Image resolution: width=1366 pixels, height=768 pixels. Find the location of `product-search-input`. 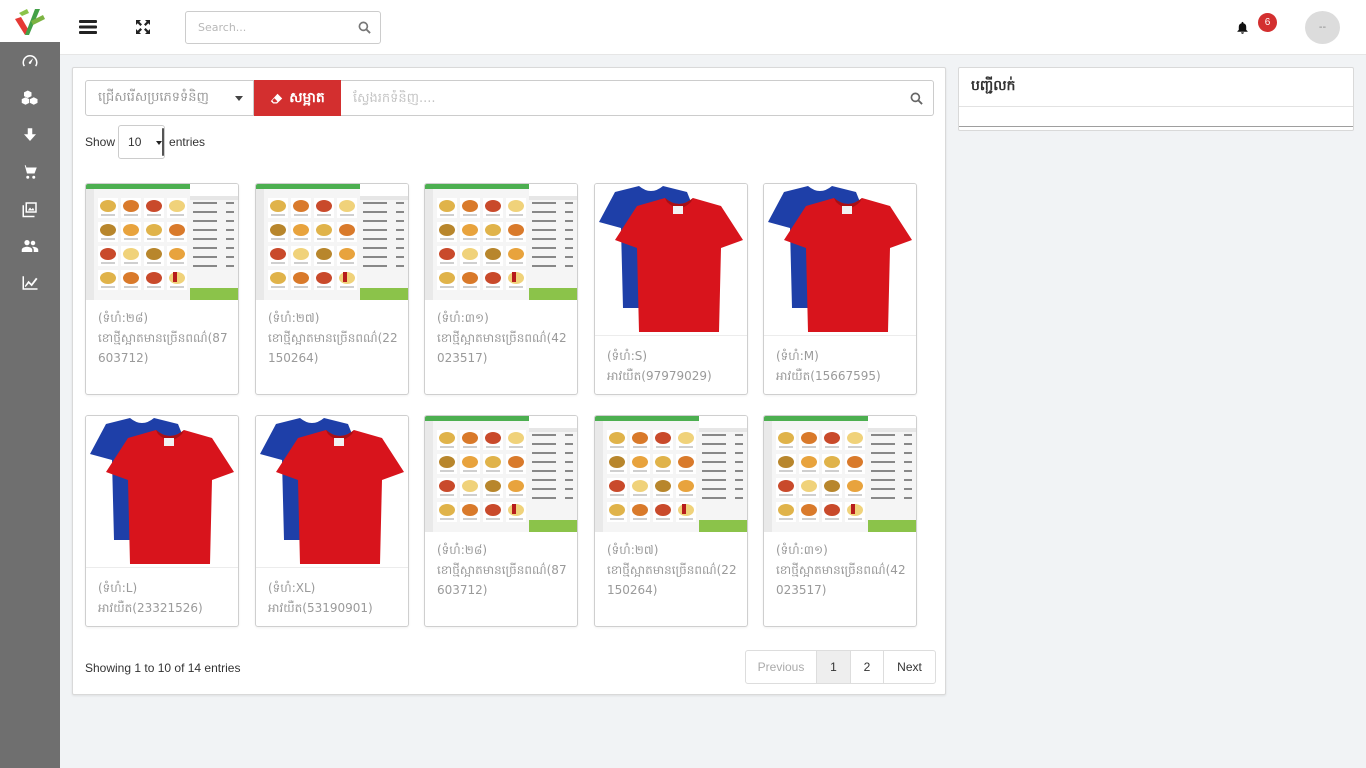

product-search-input is located at coordinates (611, 98).